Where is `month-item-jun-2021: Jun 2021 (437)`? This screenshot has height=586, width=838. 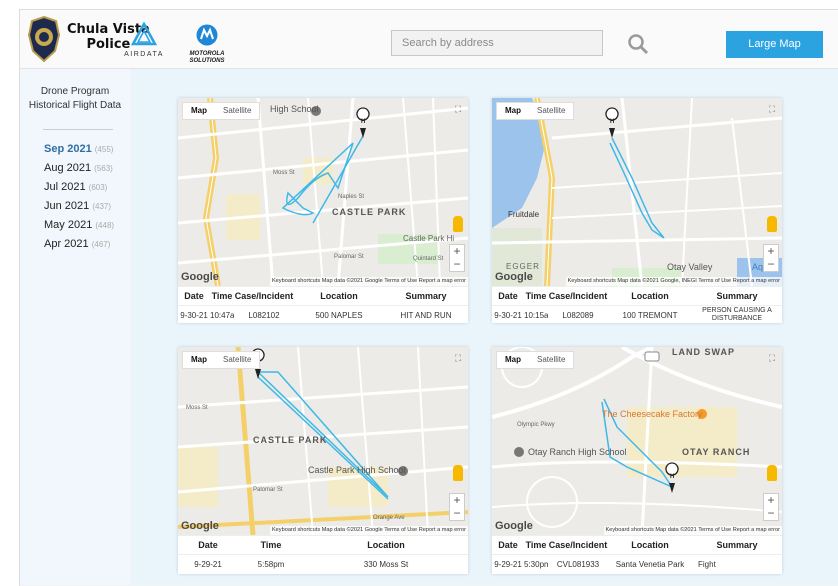
month-item-jun-2021: Jun 2021 (437) is located at coordinates (79, 206).